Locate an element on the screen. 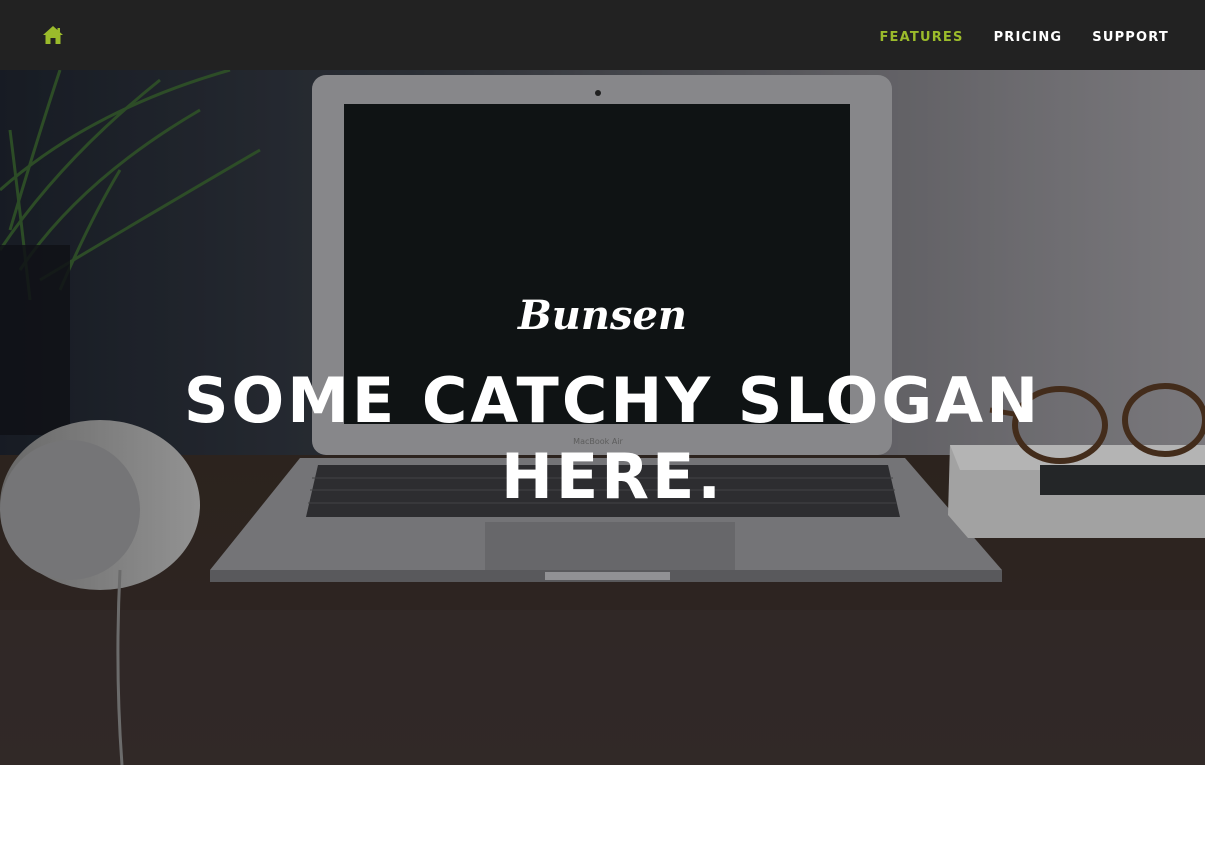 Image resolution: width=1205 pixels, height=844 pixels. nav-link-pricing: PRICING is located at coordinates (1028, 37).